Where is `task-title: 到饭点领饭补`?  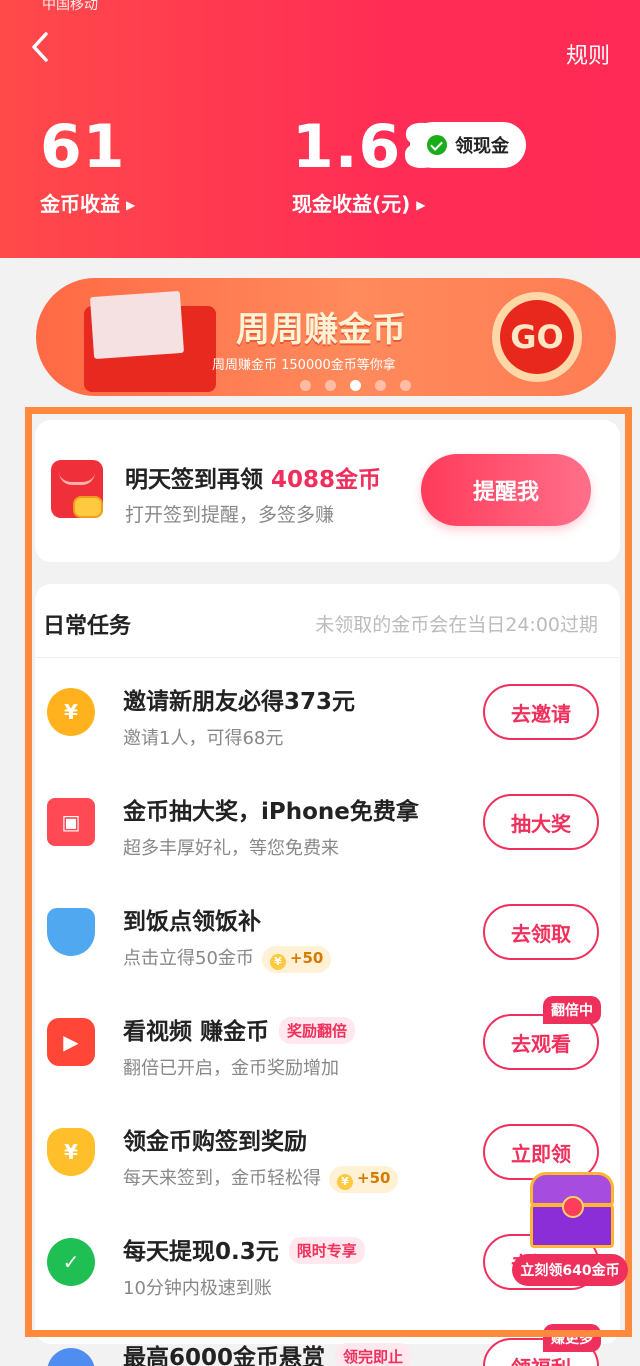 task-title: 到饭点领饭补 is located at coordinates (192, 922).